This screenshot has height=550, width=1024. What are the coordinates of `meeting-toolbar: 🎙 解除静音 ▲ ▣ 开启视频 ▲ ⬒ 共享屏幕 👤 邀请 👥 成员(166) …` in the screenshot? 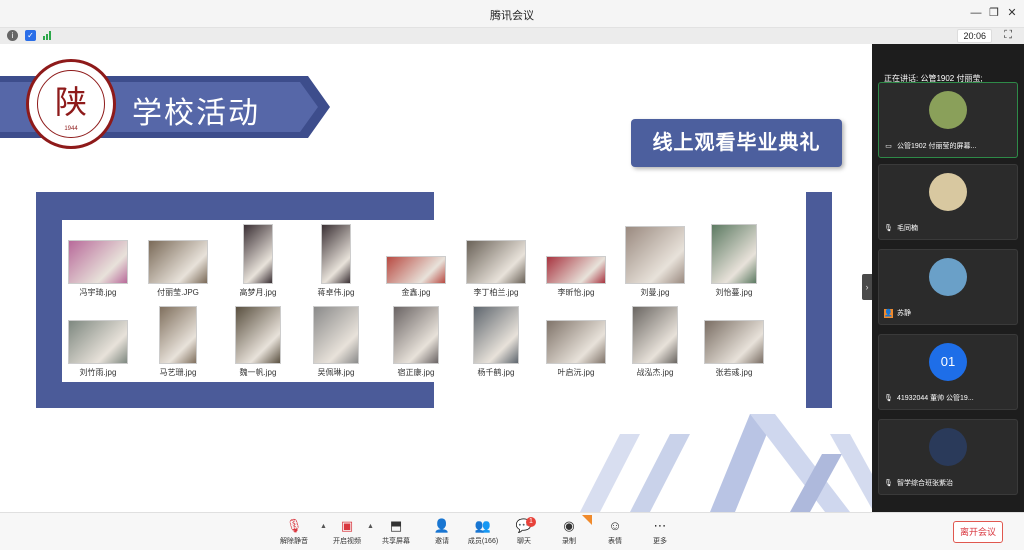 It's located at (512, 531).